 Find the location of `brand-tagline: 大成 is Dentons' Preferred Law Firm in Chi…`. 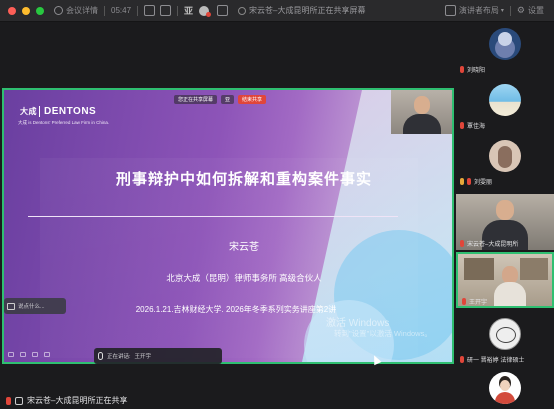

brand-tagline: 大成 is Dentons' Preferred Law Firm in Chi… is located at coordinates (64, 122).